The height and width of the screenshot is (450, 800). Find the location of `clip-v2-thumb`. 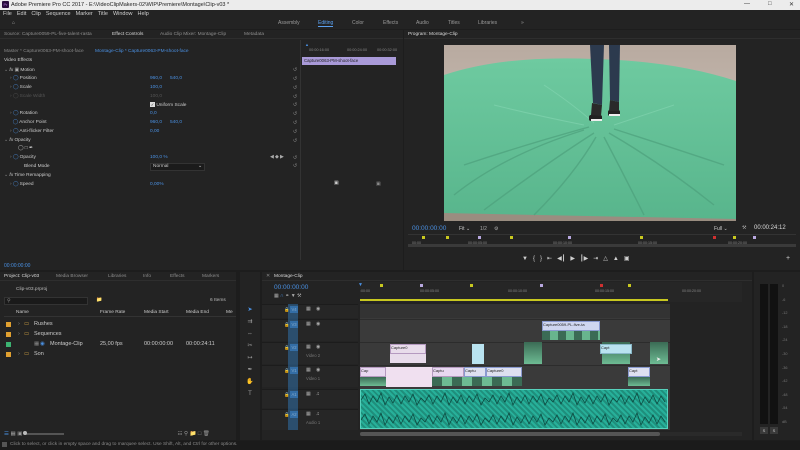

clip-v2-thumb is located at coordinates (533, 353).